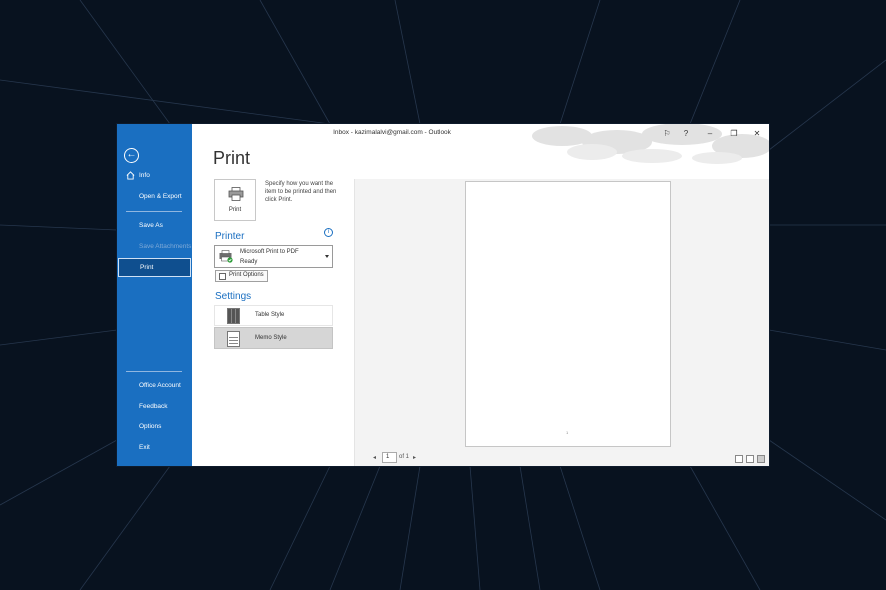 The height and width of the screenshot is (590, 886). What do you see at coordinates (154, 176) in the screenshot?
I see `sidebar-item-info: Info` at bounding box center [154, 176].